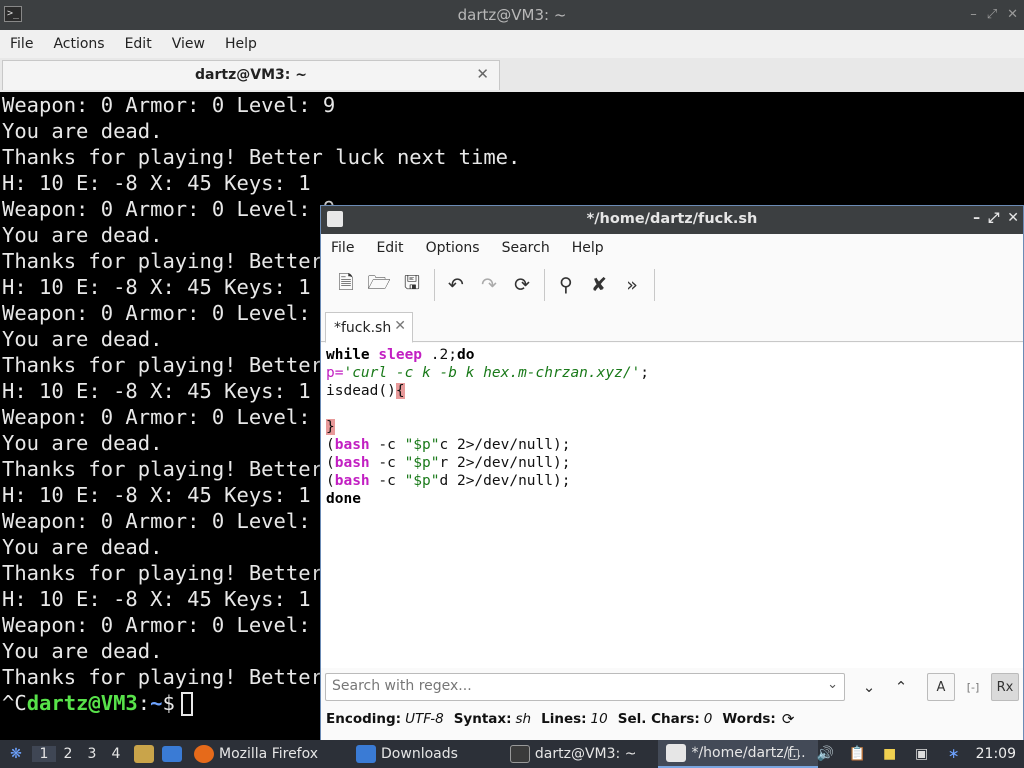  I want to click on prompt-symbol: $, so click(168, 703).